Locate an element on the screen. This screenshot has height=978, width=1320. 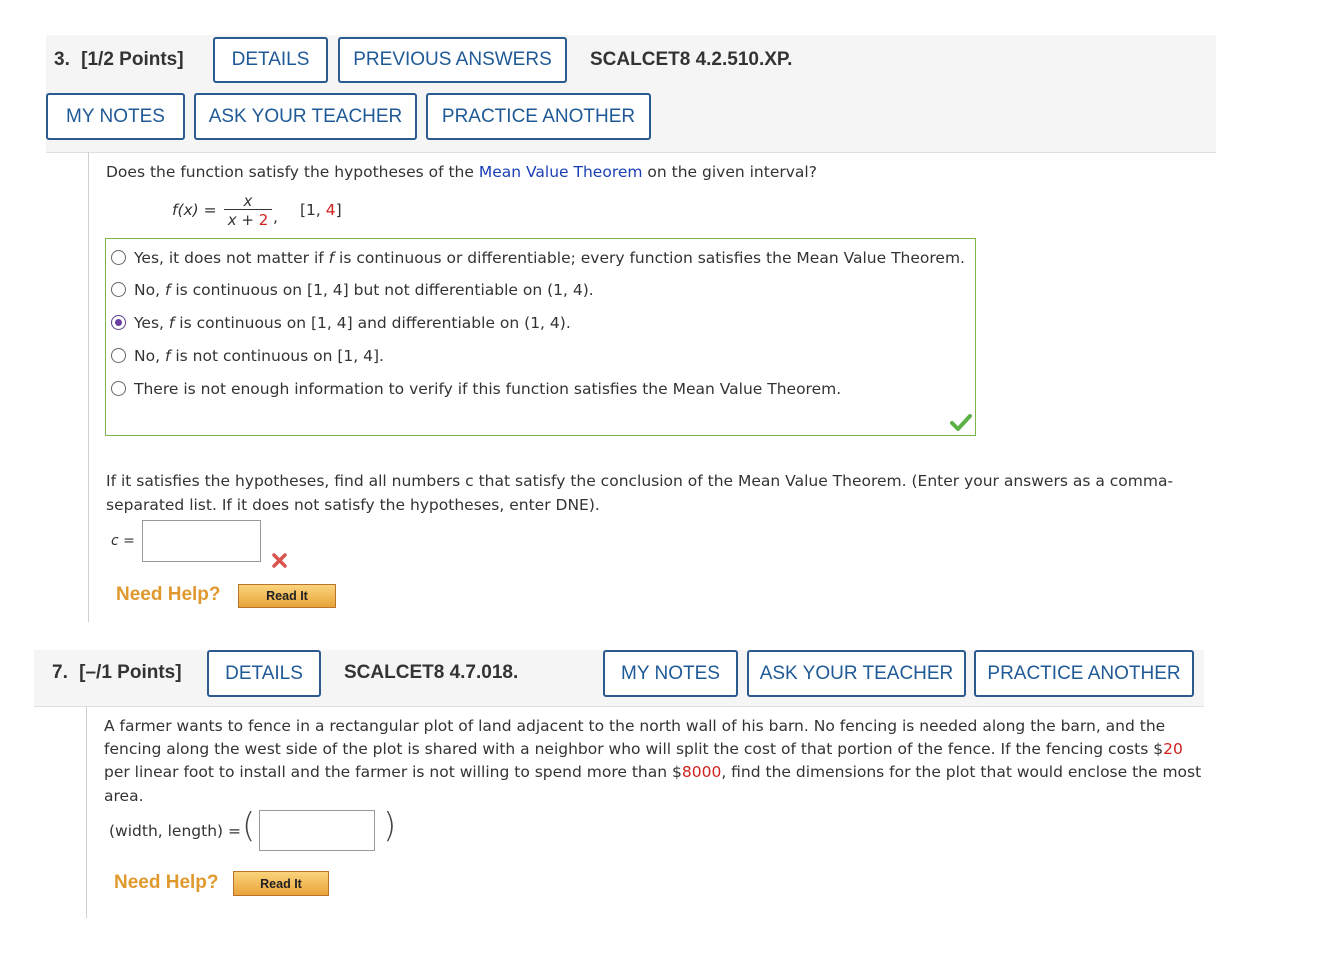
question-text-post: on the given interval? is located at coordinates (729, 172).